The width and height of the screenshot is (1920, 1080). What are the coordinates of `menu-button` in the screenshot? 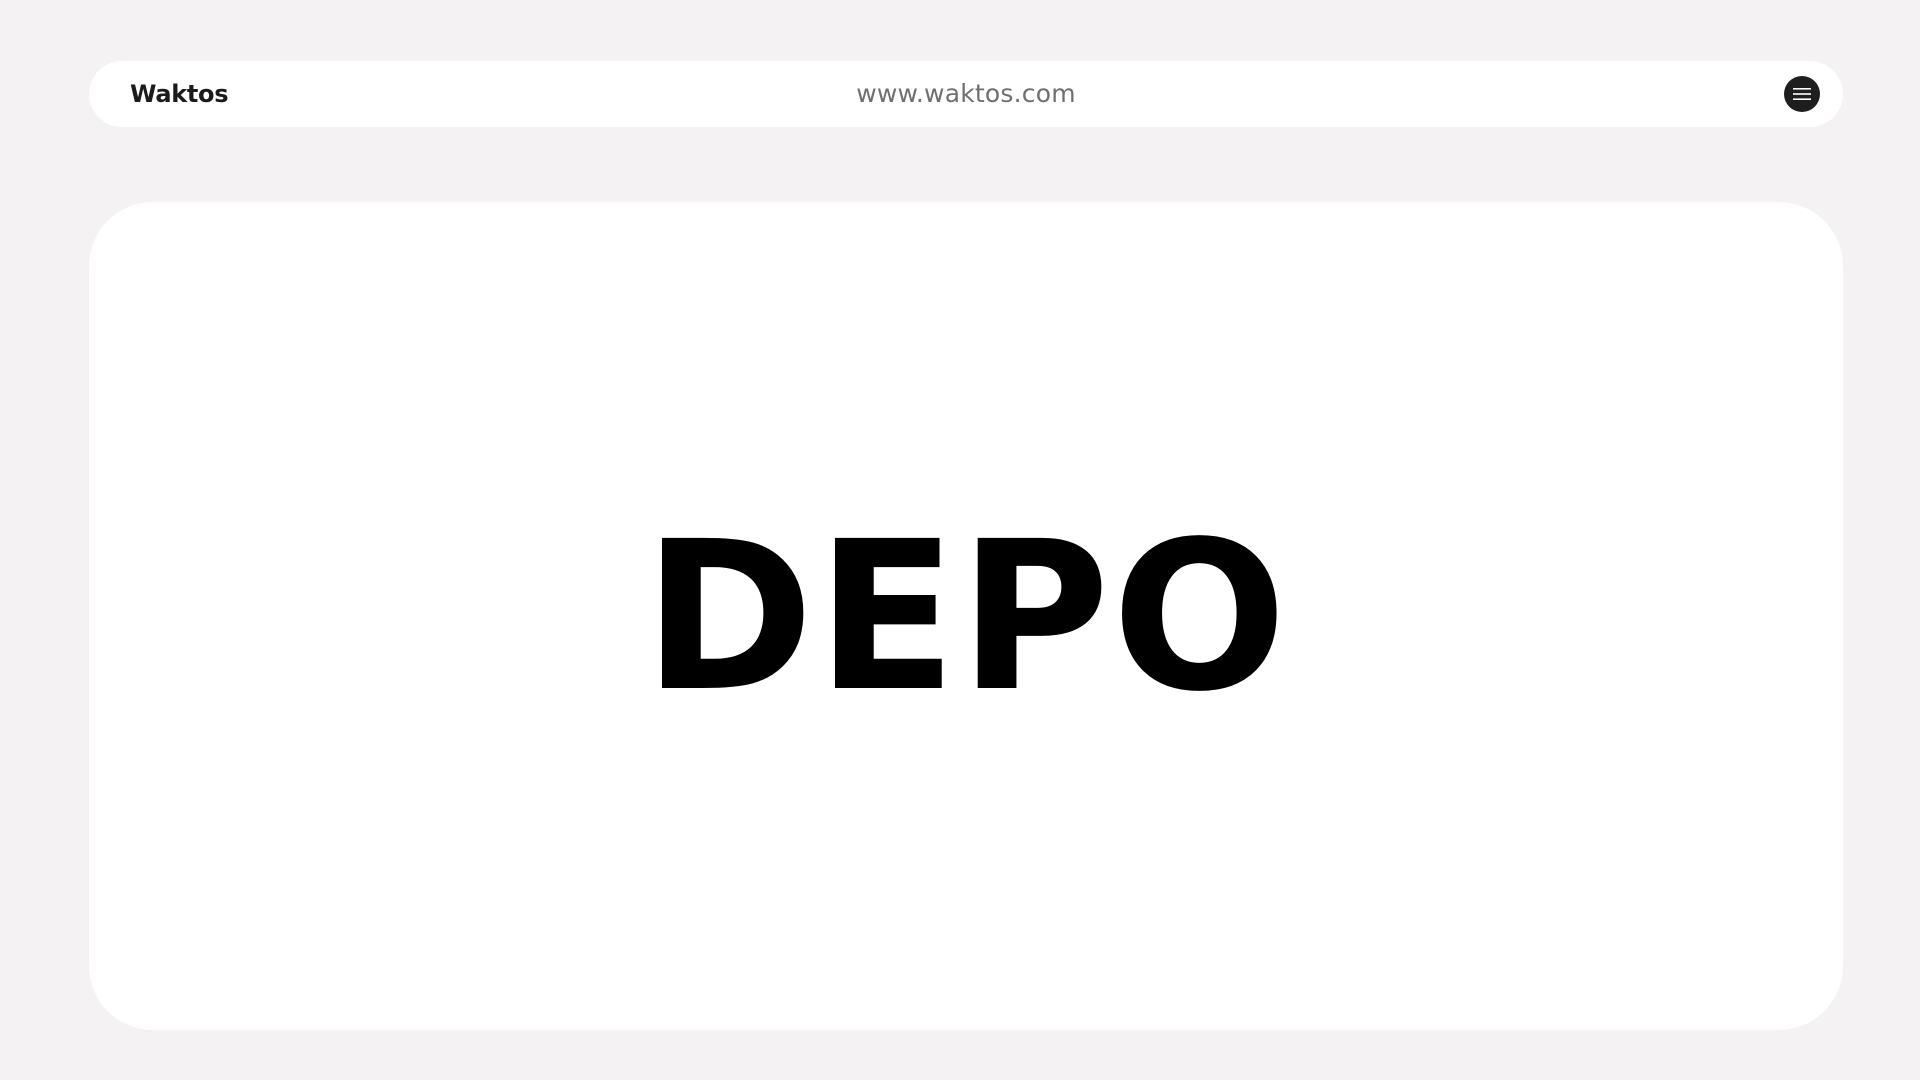 It's located at (1802, 94).